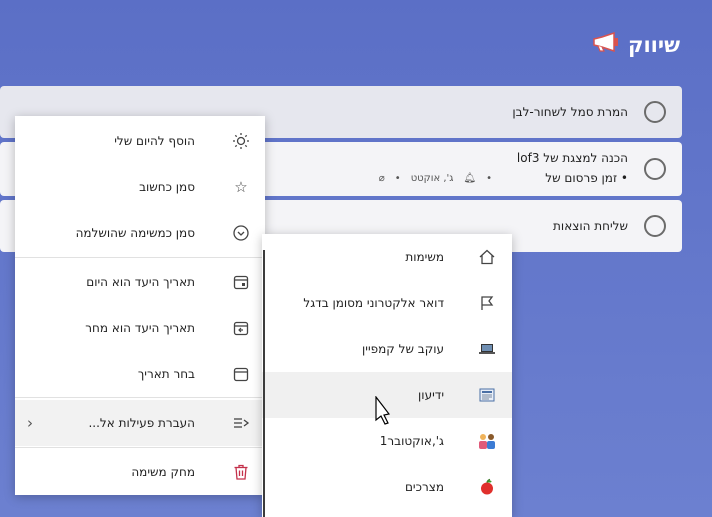 Image resolution: width=712 pixels, height=517 pixels. Describe the element at coordinates (241, 187) in the screenshot. I see `star-icon: ☆` at that location.